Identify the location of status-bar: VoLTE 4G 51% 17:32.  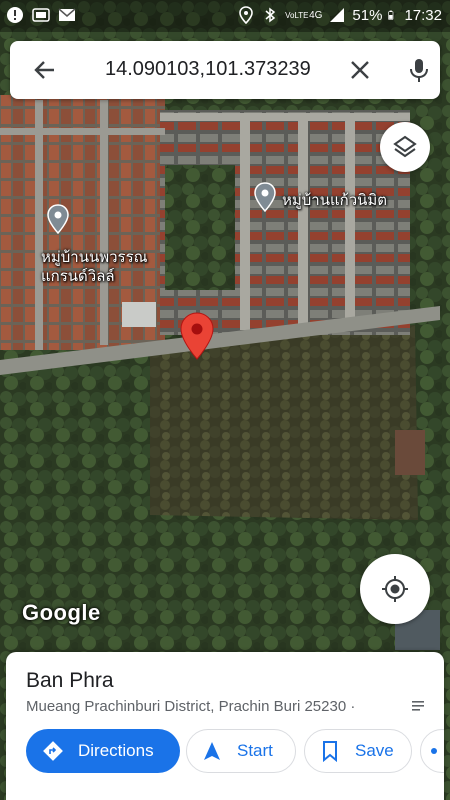
(225, 16).